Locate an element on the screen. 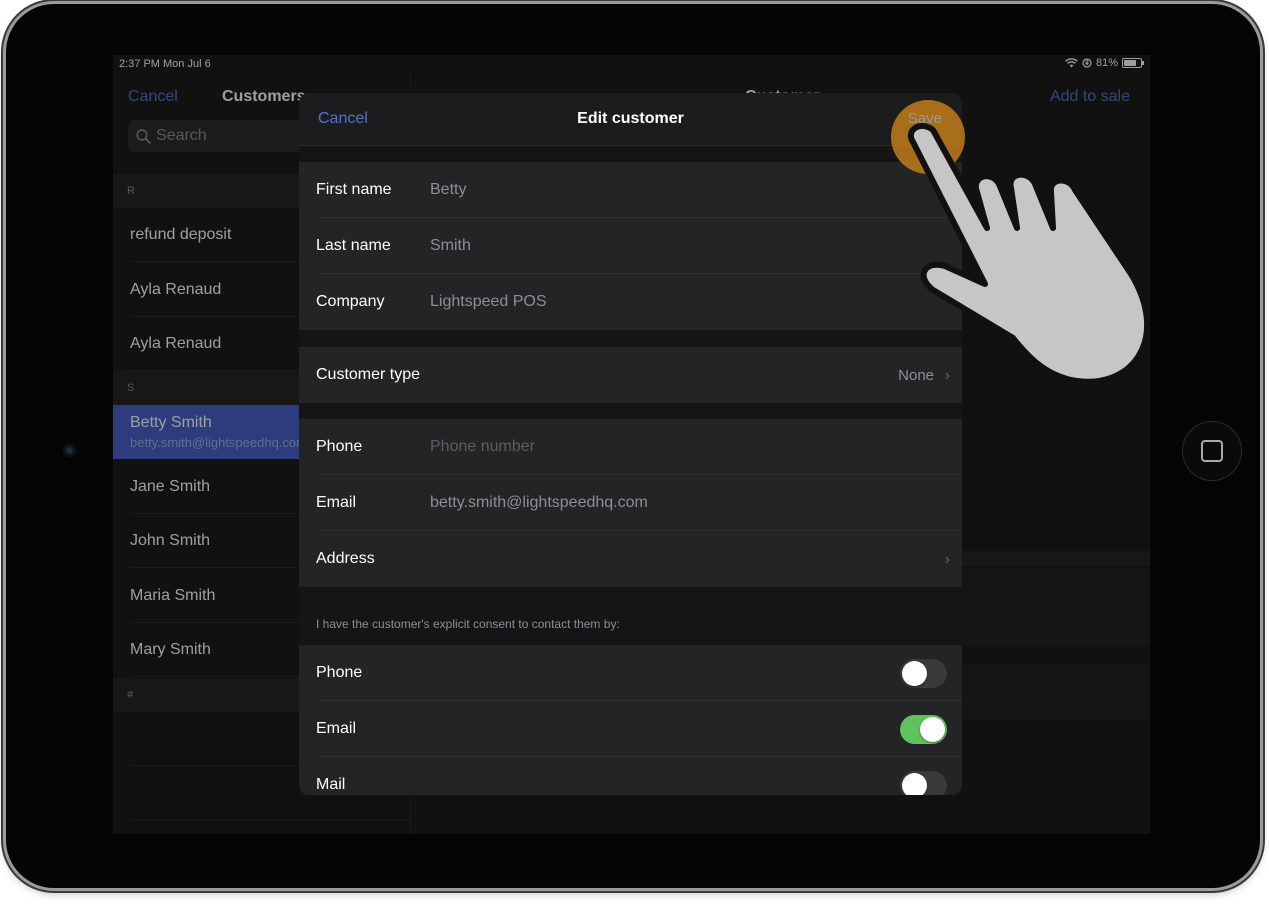  home-button-icon is located at coordinates (1212, 451).